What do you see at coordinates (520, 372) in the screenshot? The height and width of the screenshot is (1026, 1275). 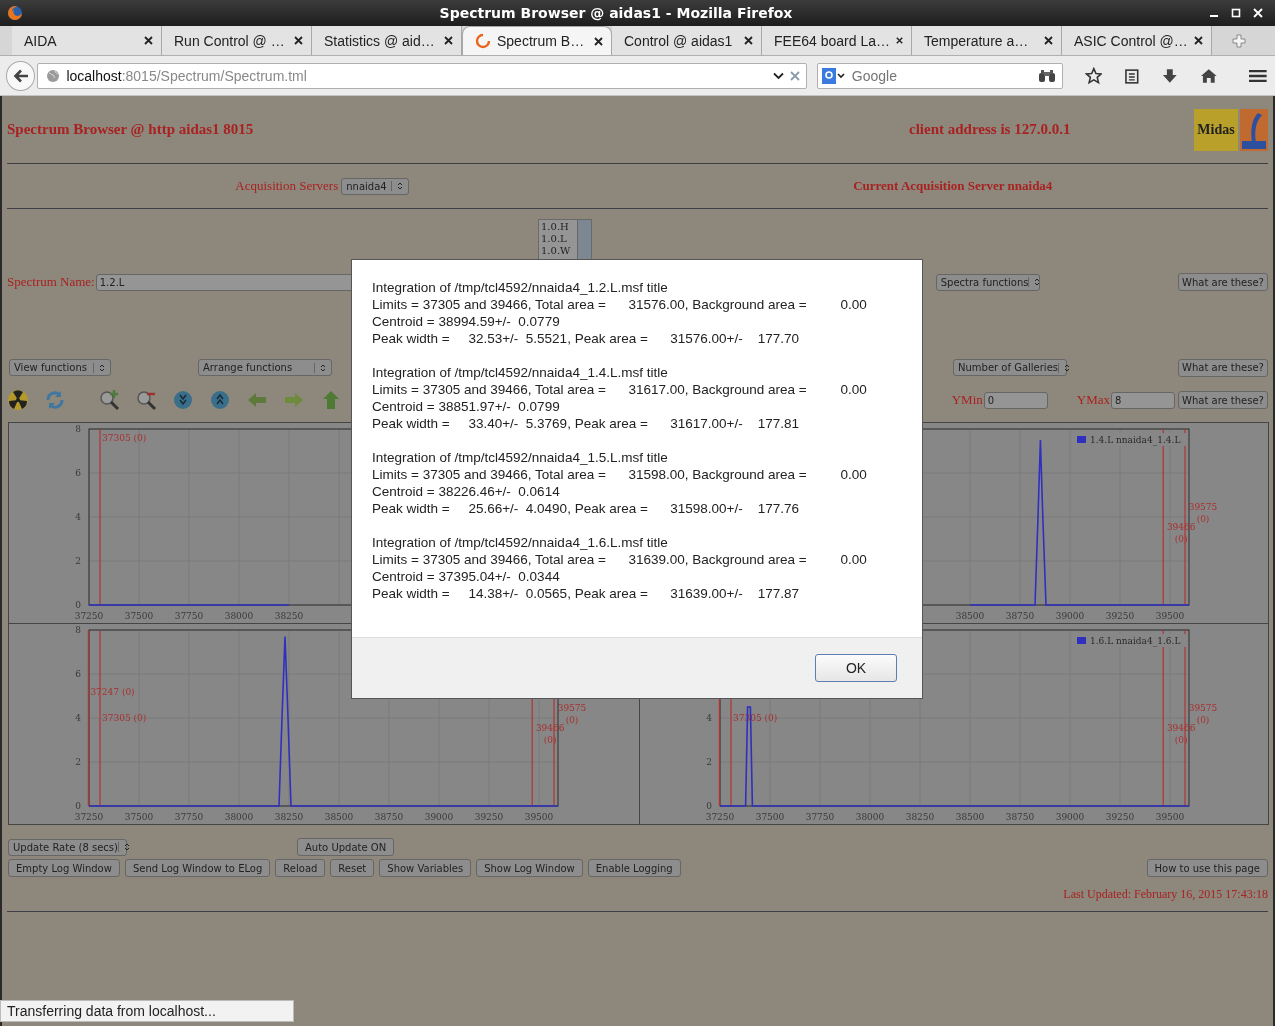 I see `result-line: Integration of /tmp/tcl4592/nnaida4_1.4.L.msf title` at bounding box center [520, 372].